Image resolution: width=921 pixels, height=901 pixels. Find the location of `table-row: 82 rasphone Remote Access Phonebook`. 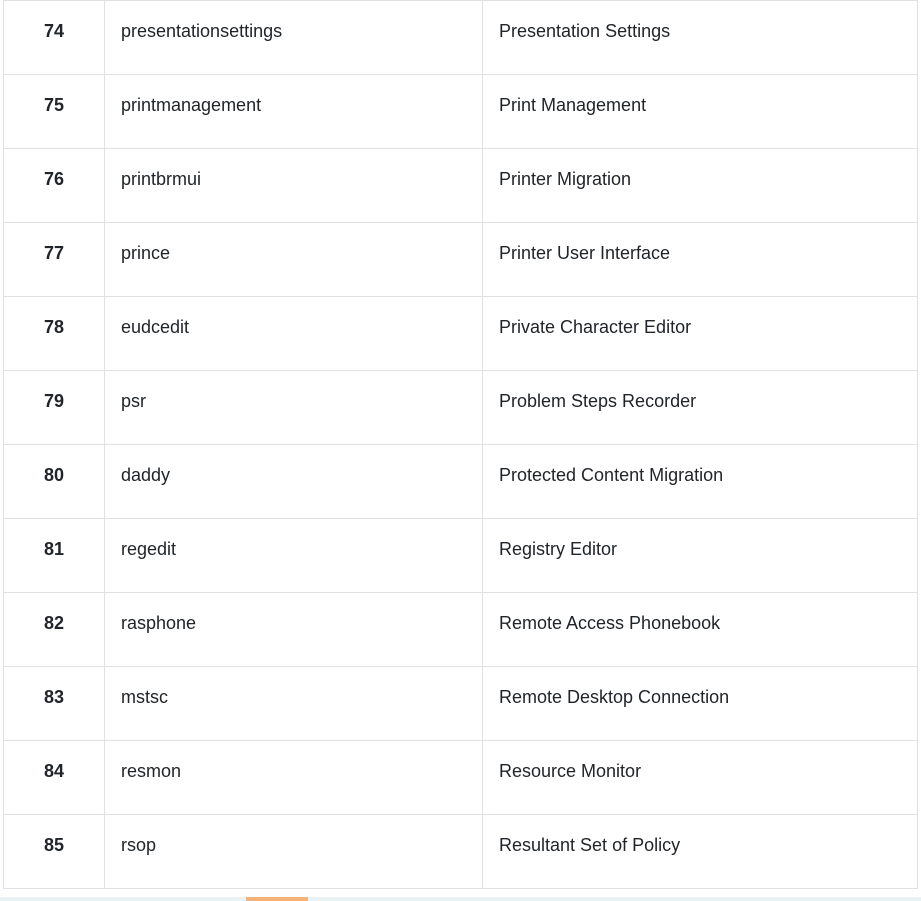

table-row: 82 rasphone Remote Access Phonebook is located at coordinates (460, 629).